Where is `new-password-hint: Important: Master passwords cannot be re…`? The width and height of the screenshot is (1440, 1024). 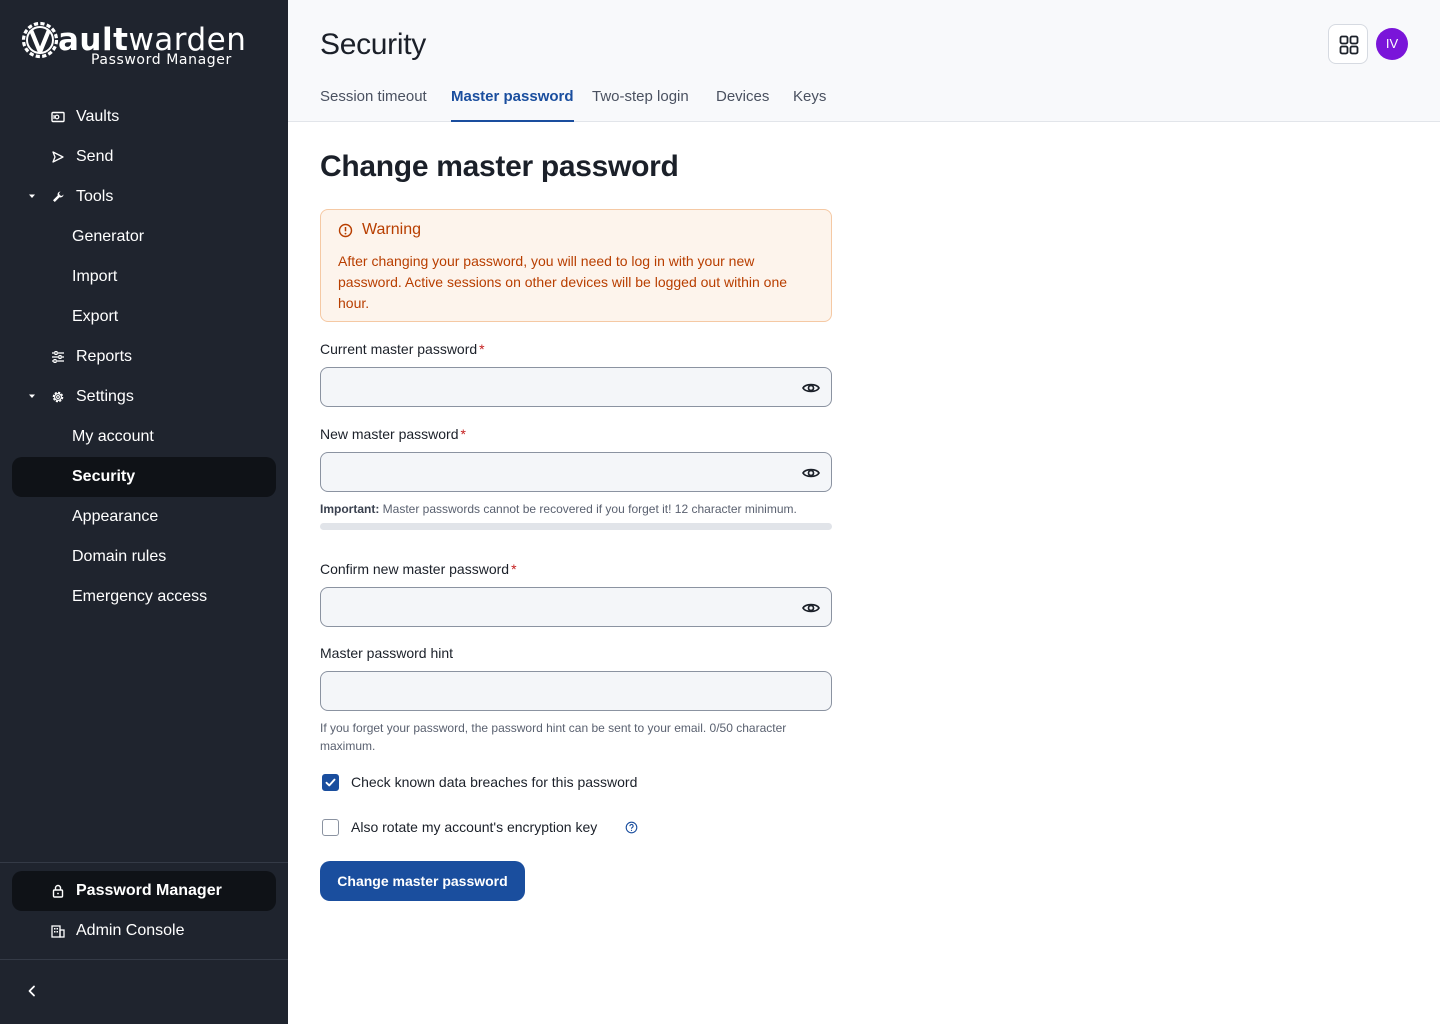 new-password-hint: Important: Master passwords cannot be re… is located at coordinates (558, 509).